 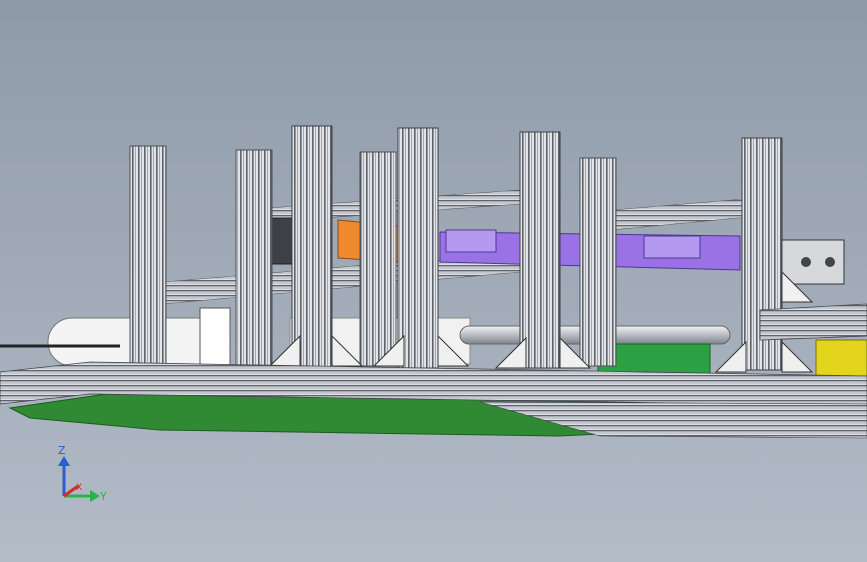 I want to click on yellow-power-box, so click(x=841, y=358).